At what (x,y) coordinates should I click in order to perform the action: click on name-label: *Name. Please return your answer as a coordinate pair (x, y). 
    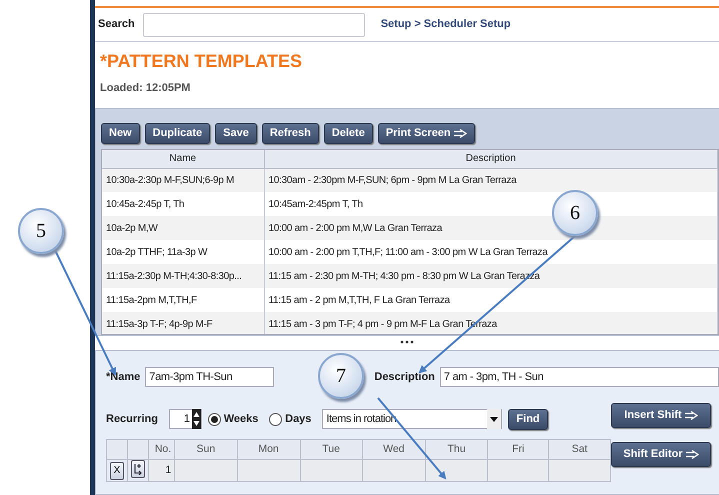
    Looking at the image, I should click on (123, 377).